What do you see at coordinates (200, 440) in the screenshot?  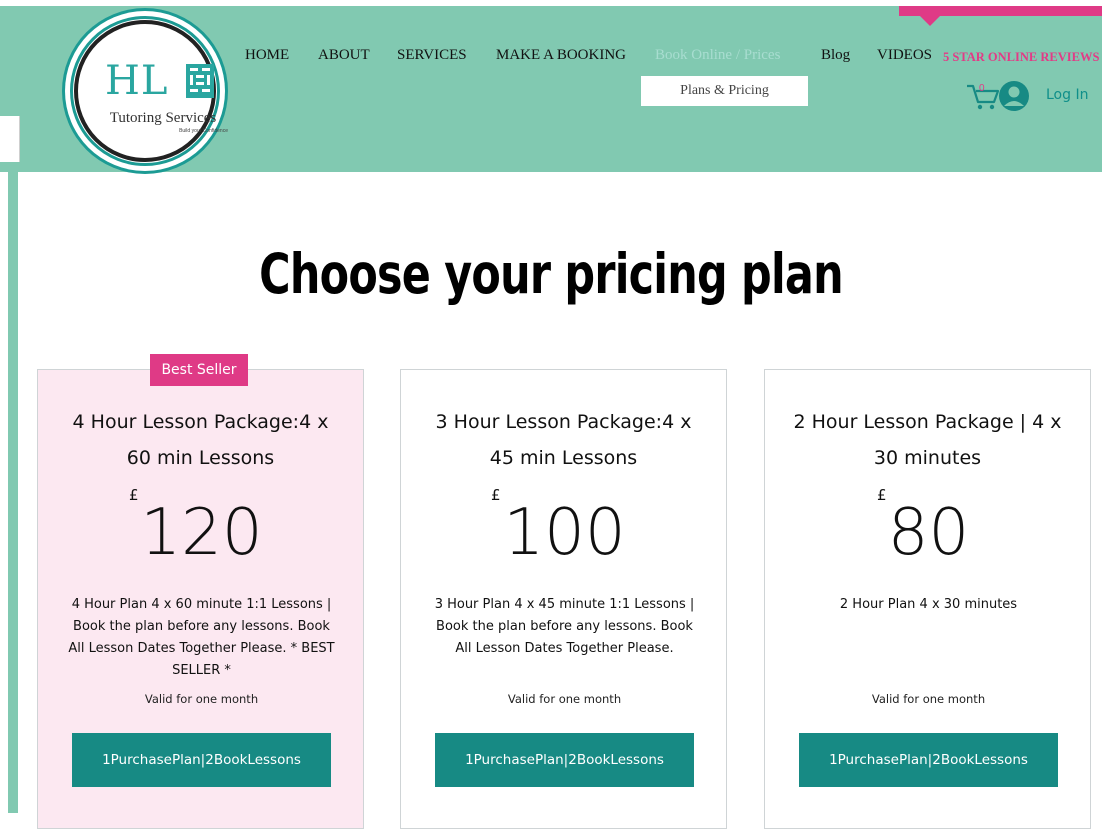 I see `plan-title: 4 Hour Lesson Package:4 x 60 min Lessons` at bounding box center [200, 440].